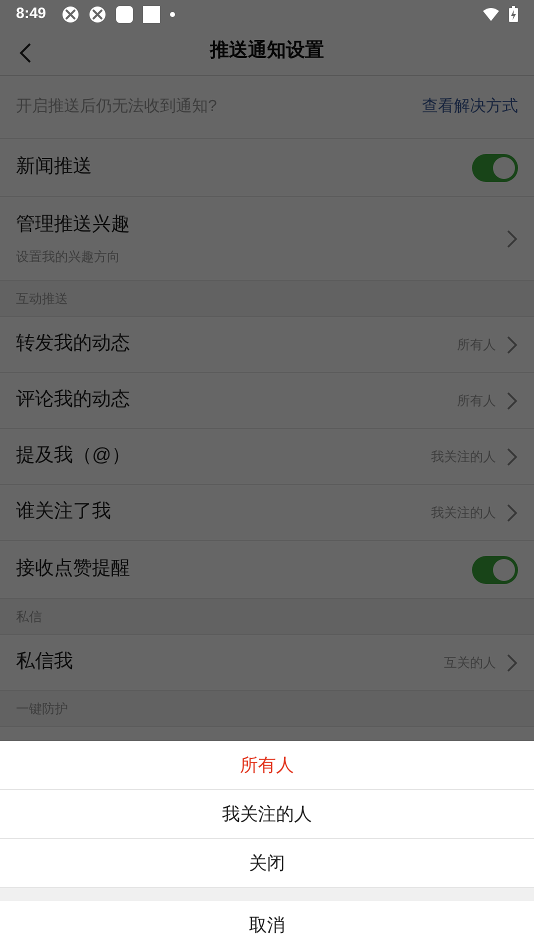 The height and width of the screenshot is (950, 534). I want to click on status-time: 8:49, so click(31, 14).